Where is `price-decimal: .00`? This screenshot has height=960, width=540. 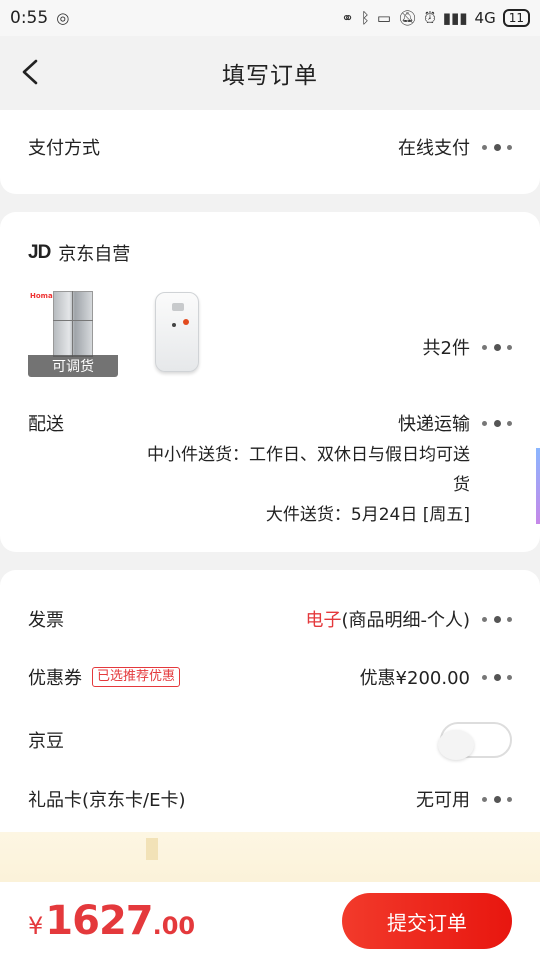 price-decimal: .00 is located at coordinates (174, 926).